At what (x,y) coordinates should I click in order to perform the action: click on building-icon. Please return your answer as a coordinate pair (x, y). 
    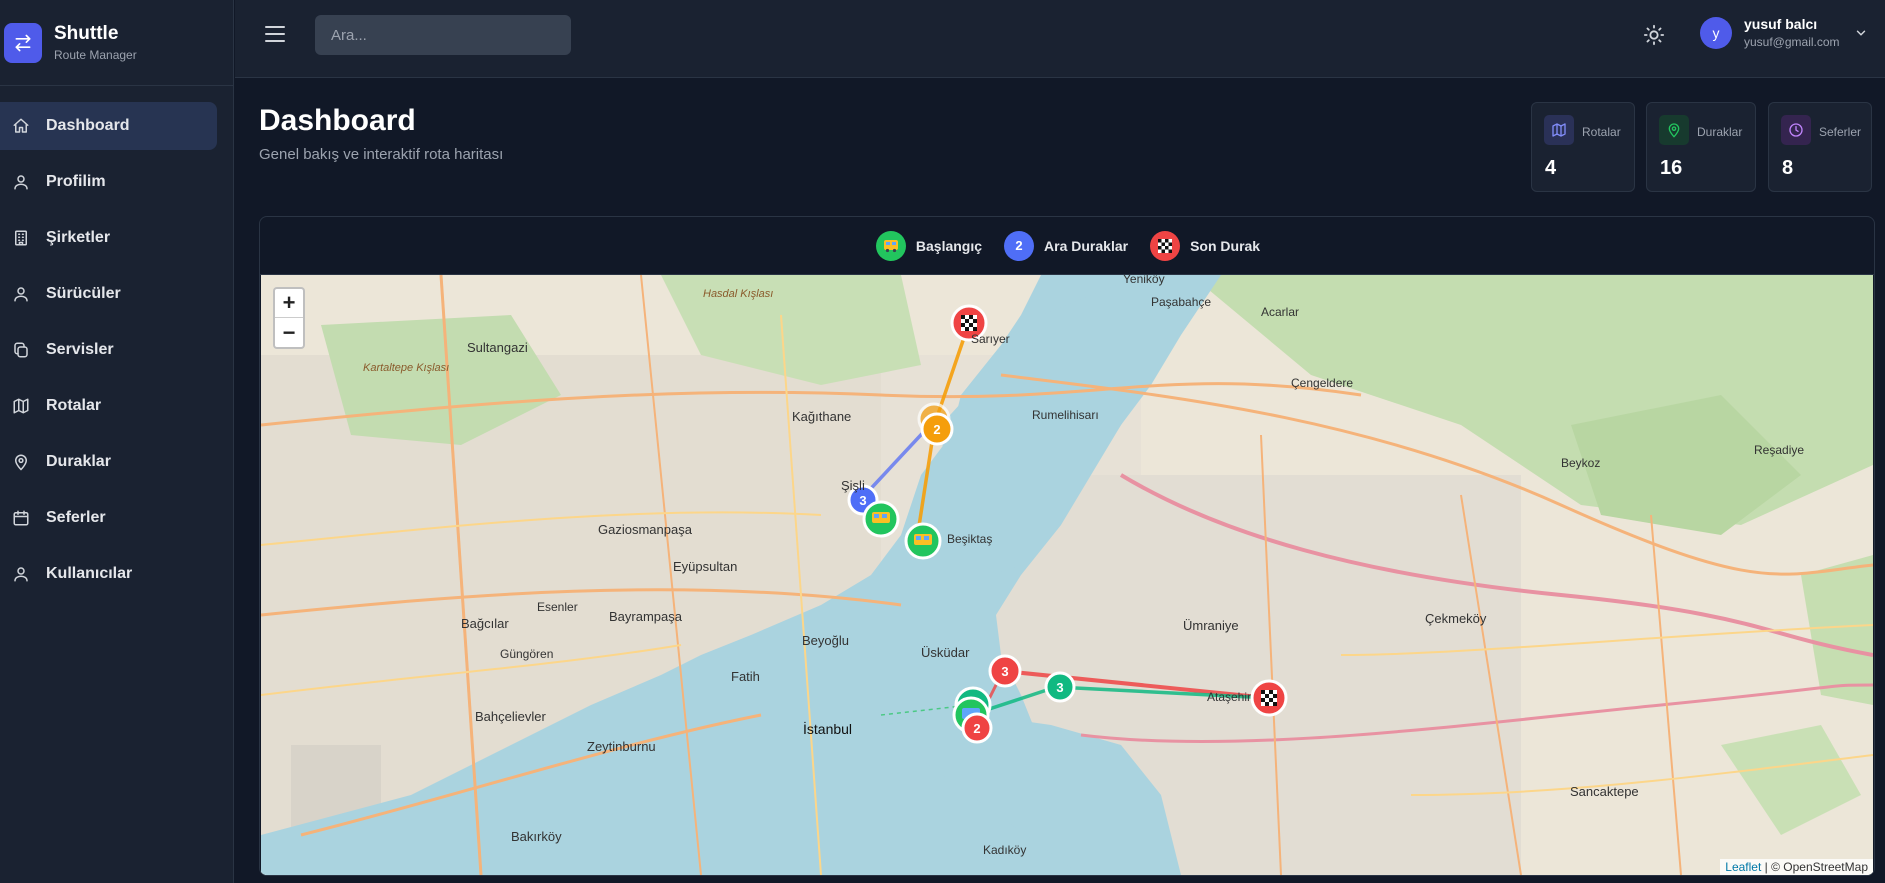
    Looking at the image, I should click on (21, 238).